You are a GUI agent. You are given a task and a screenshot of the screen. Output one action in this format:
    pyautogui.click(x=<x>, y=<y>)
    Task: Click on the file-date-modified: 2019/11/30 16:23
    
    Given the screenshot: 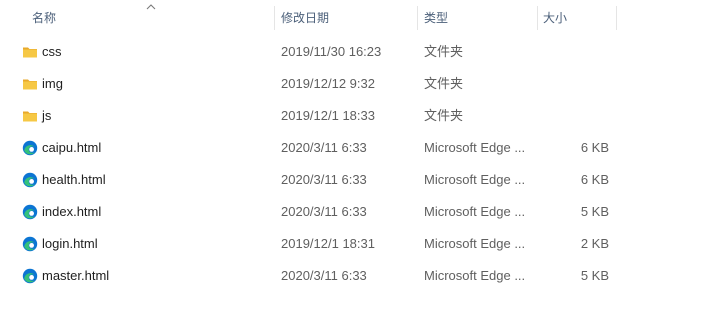 What is the action you would take?
    pyautogui.click(x=331, y=51)
    